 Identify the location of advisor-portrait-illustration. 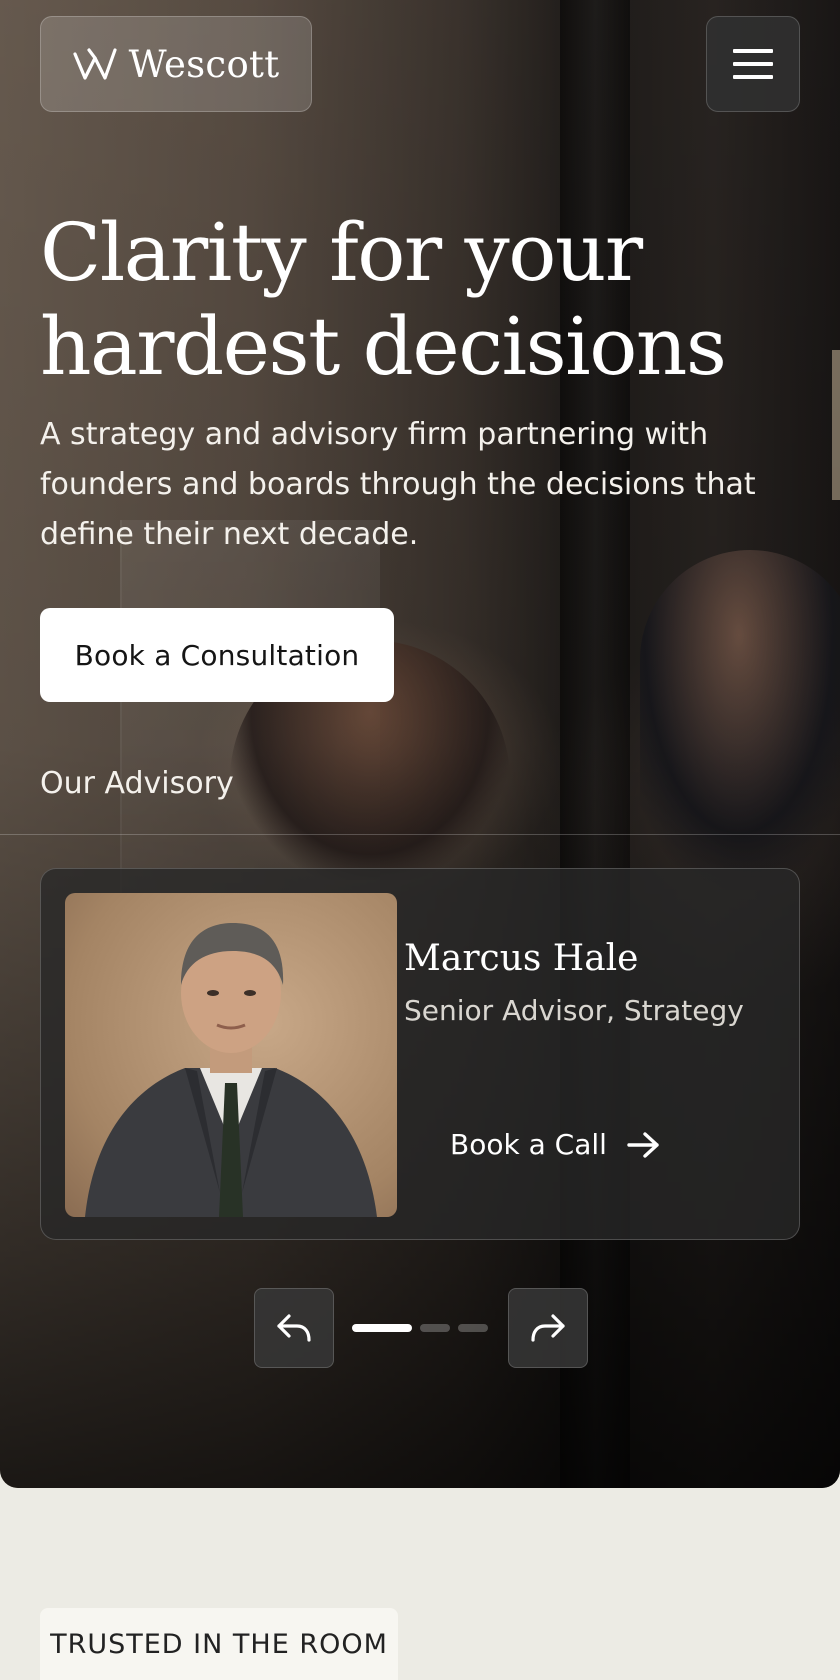
(231, 1070).